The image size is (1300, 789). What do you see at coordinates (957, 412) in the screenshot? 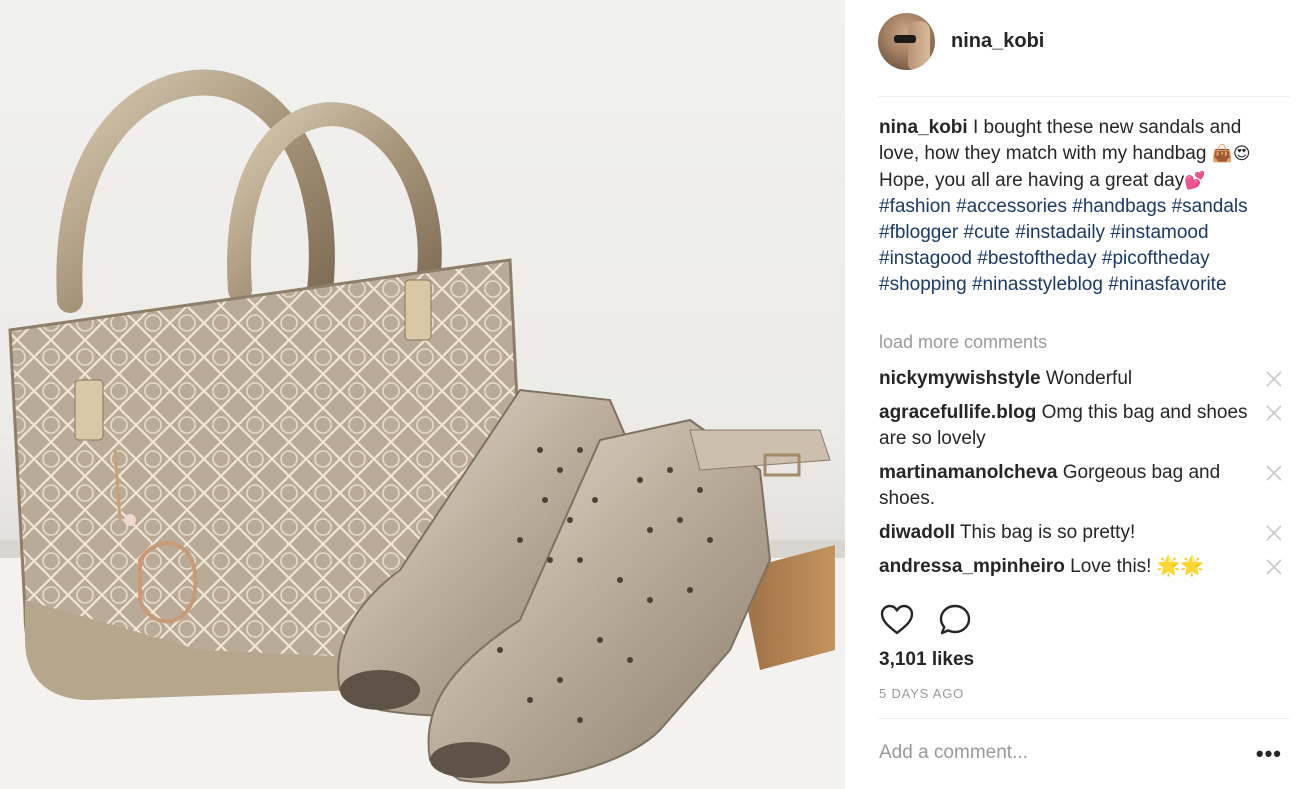
I see `comment-username: agracefullife.blog` at bounding box center [957, 412].